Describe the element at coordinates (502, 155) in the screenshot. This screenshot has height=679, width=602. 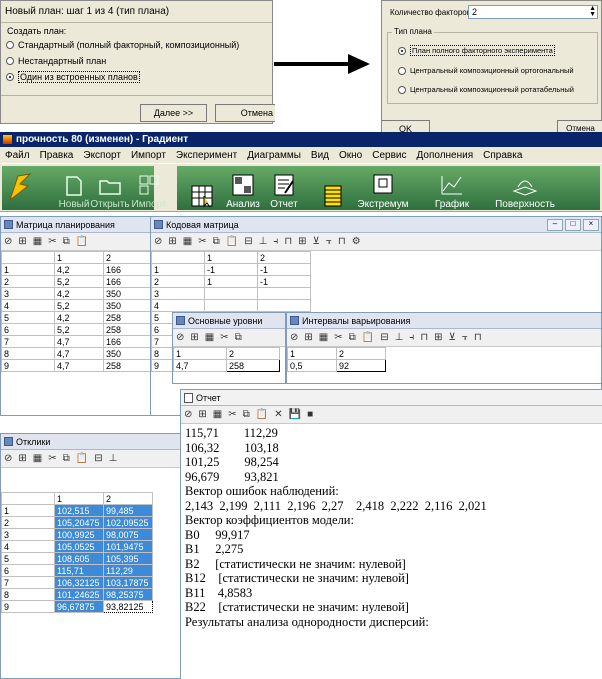
I see `menu-help: Справка` at that location.